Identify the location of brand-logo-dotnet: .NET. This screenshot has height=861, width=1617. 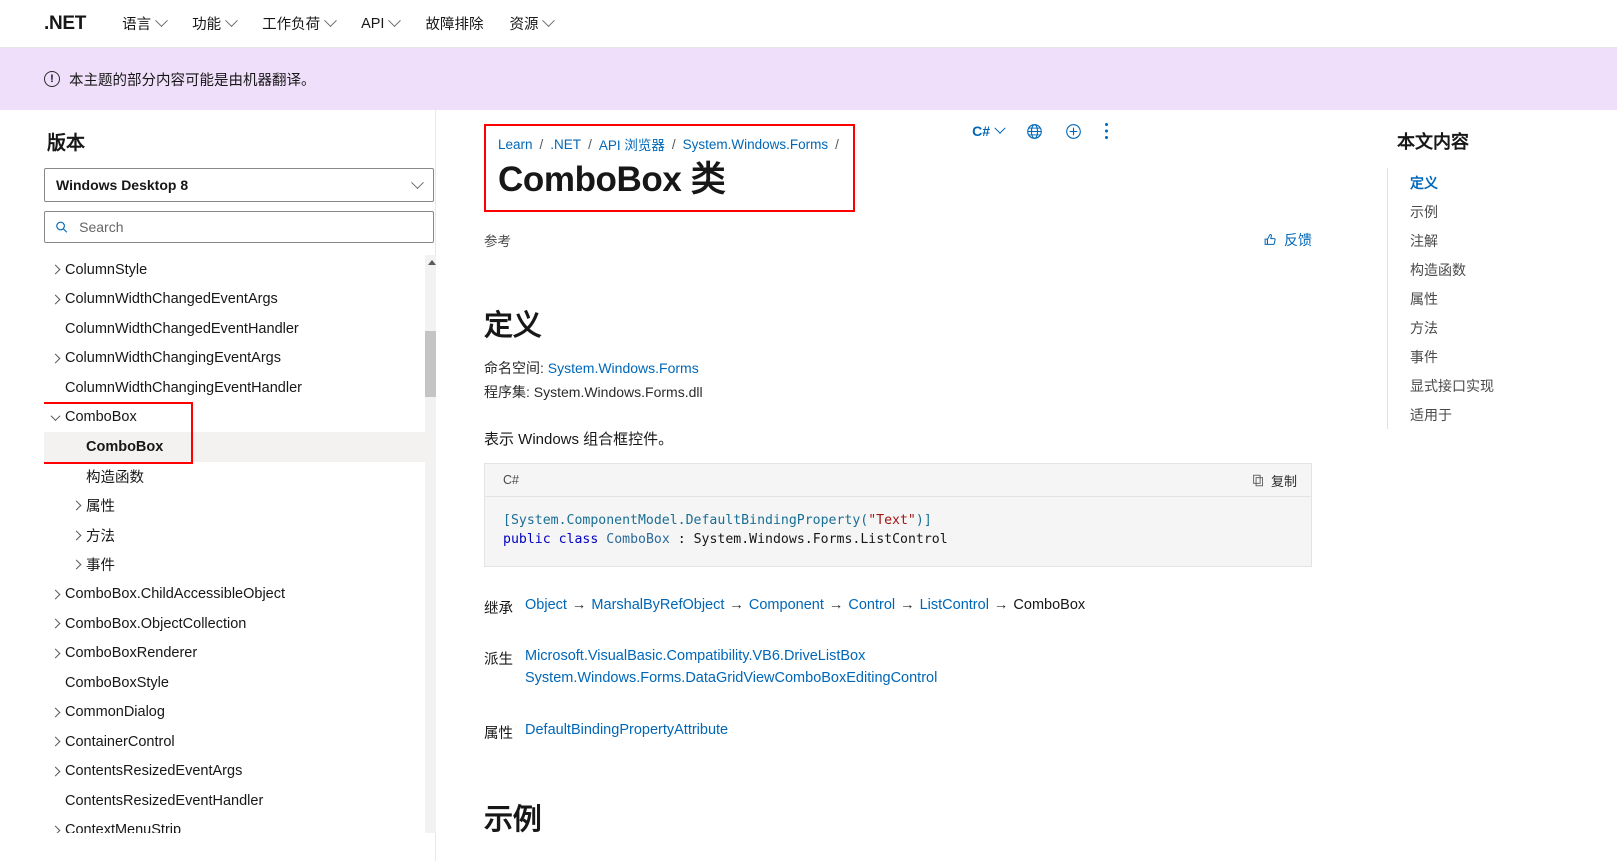
(65, 24).